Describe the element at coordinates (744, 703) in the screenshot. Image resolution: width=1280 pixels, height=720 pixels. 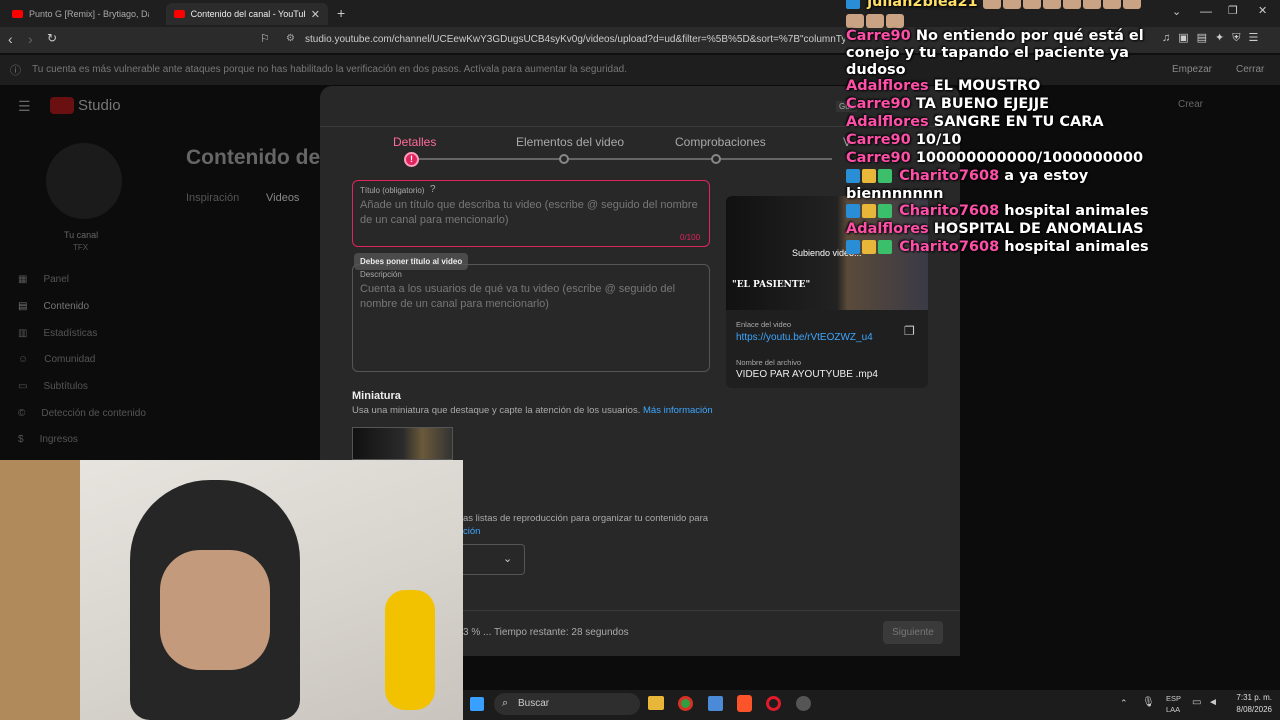
I see `brave-icon` at that location.